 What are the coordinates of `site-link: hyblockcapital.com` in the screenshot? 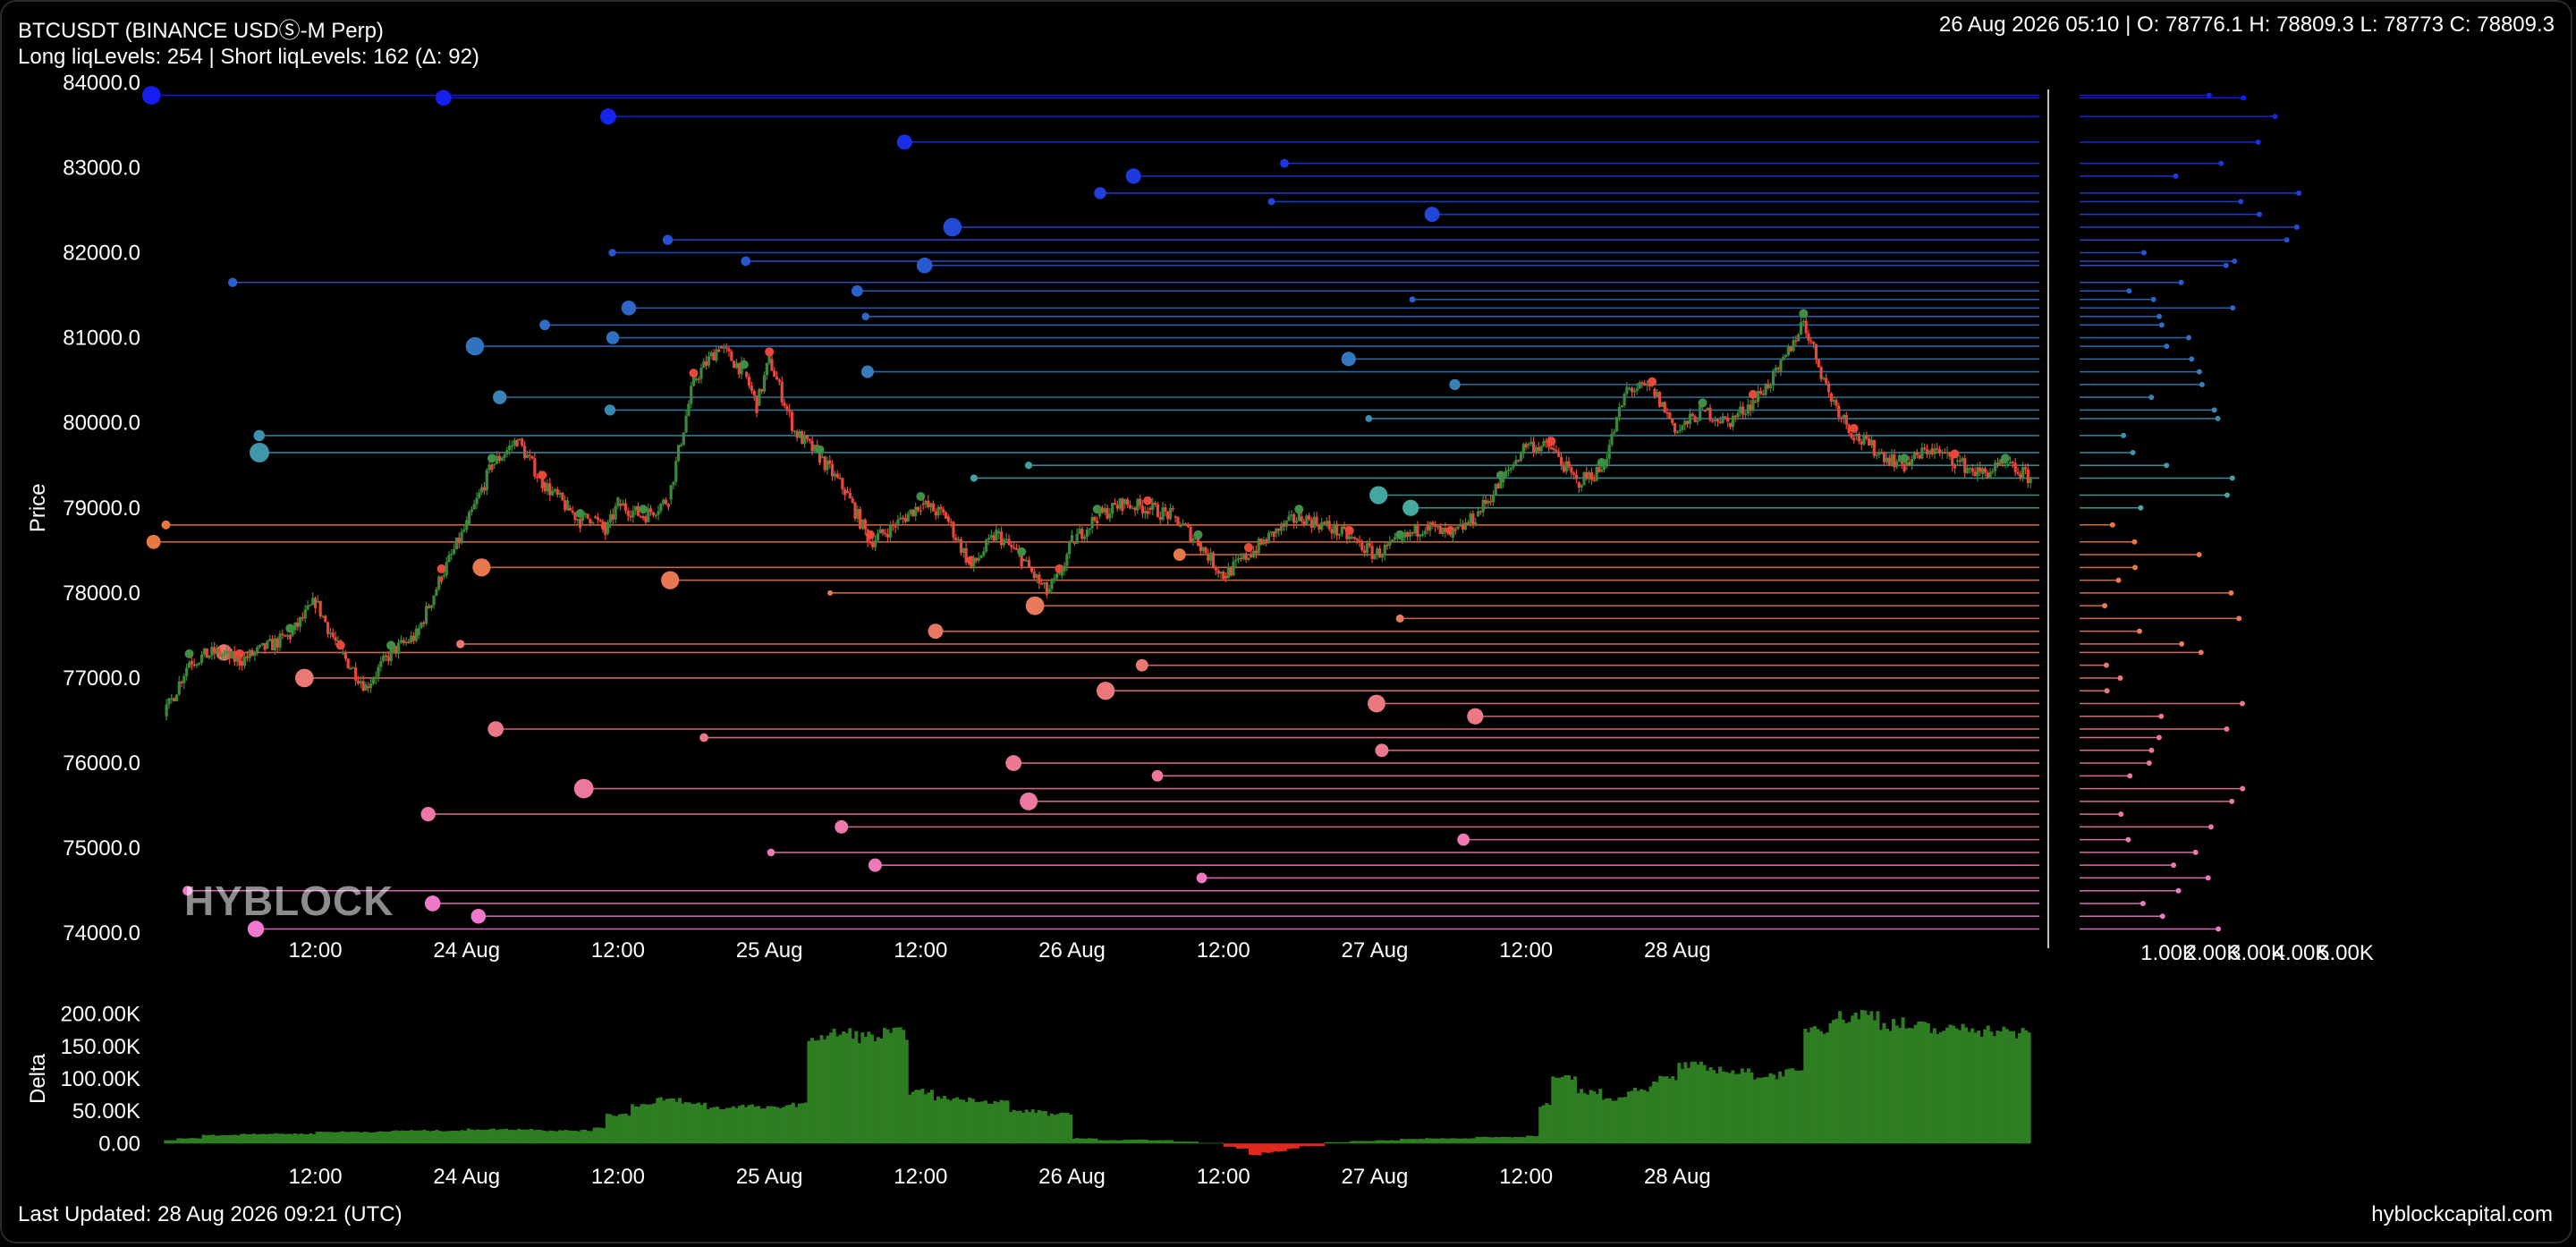 It's located at (2462, 1214).